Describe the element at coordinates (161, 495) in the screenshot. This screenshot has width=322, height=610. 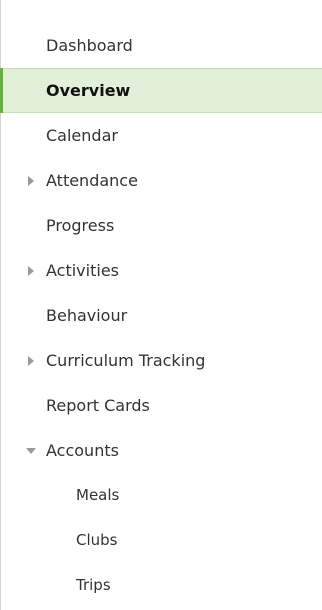
I see `sidebar-subitem-meals: Meals` at that location.